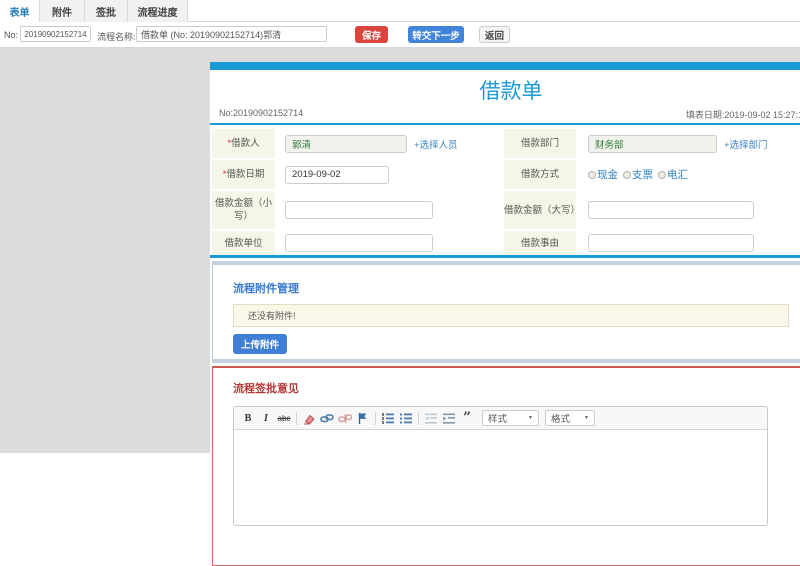 The width and height of the screenshot is (800, 566). What do you see at coordinates (359, 243) in the screenshot?
I see `borrow-unit-input` at bounding box center [359, 243].